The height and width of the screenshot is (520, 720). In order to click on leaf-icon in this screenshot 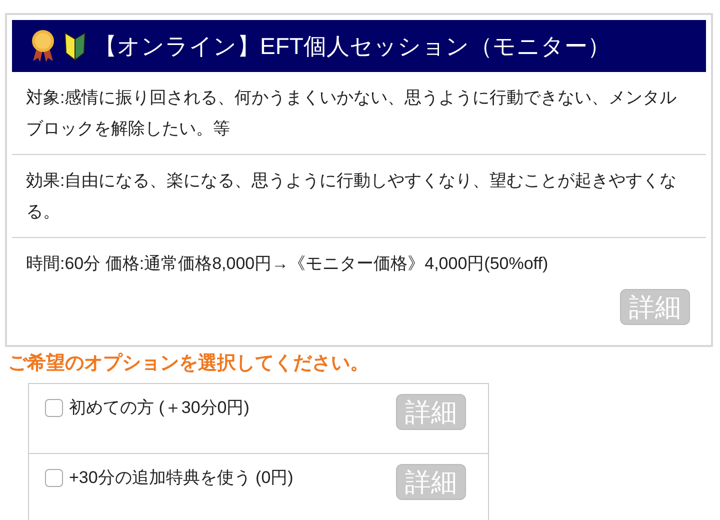, I will do `click(75, 46)`.